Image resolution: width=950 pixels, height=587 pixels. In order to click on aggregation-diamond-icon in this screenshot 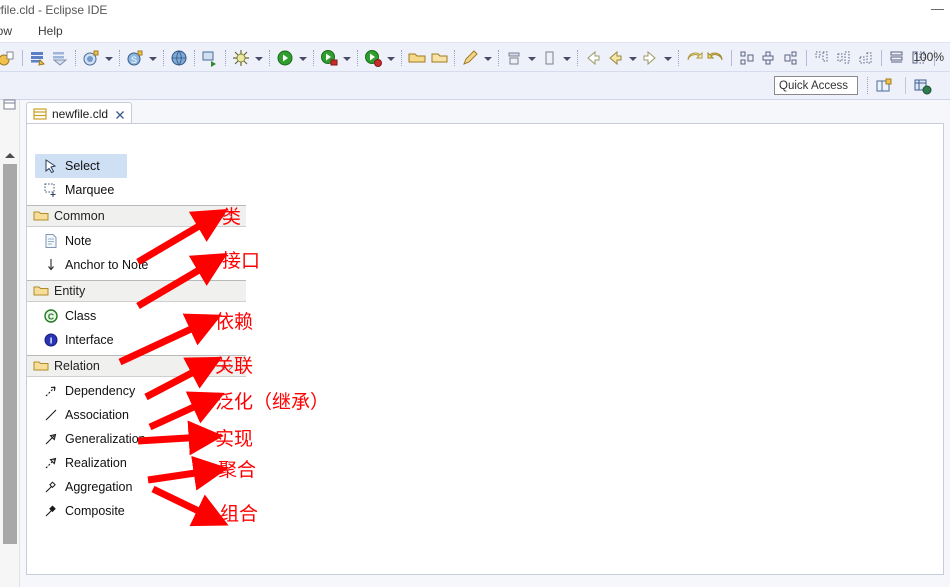, I will do `click(51, 487)`.